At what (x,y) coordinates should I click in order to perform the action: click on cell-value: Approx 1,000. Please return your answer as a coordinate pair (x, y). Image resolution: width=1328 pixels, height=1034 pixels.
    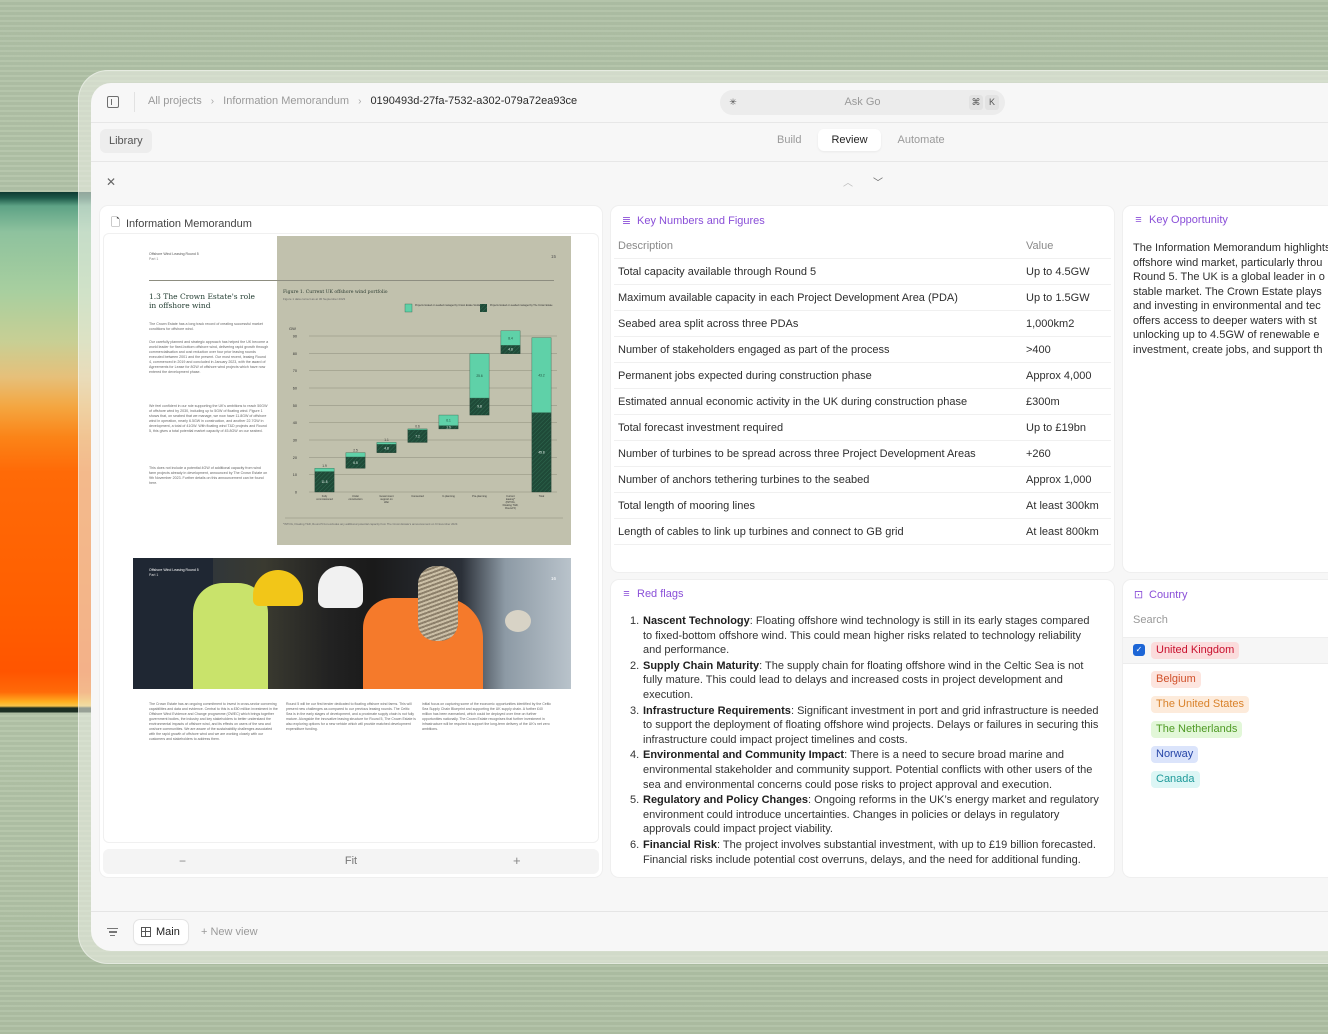
    Looking at the image, I should click on (1059, 480).